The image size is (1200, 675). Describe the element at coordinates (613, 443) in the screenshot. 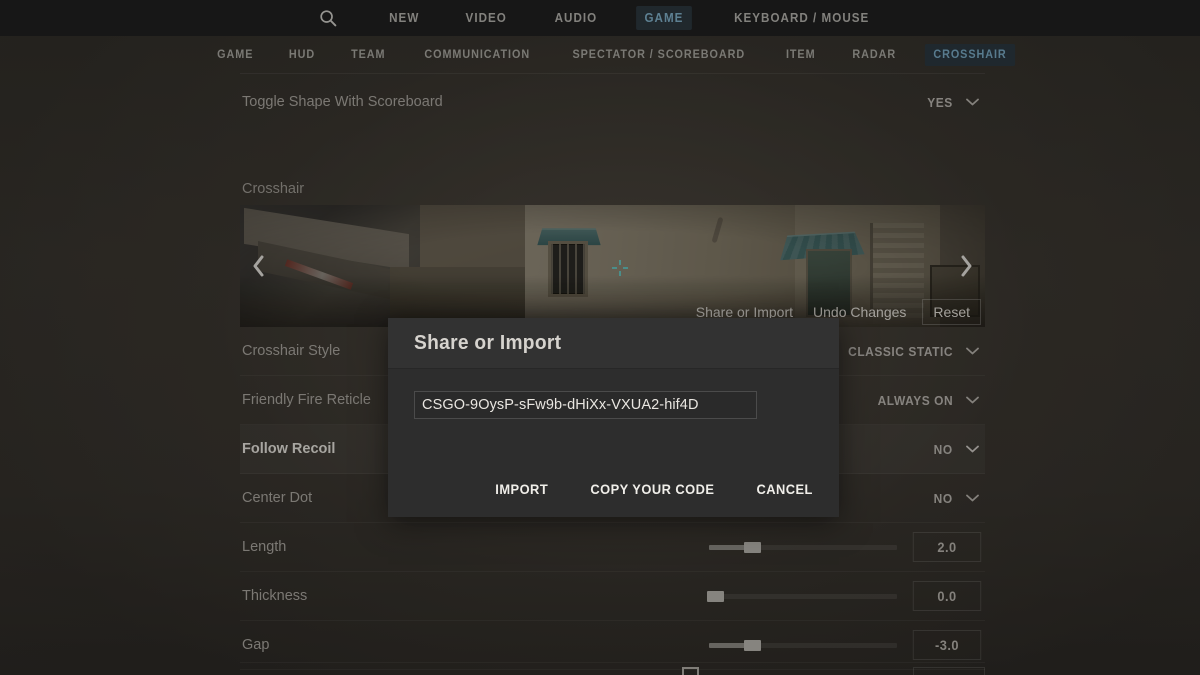

I see `dialog-body: IMPORT COPY YOUR CODE CANCEL` at that location.